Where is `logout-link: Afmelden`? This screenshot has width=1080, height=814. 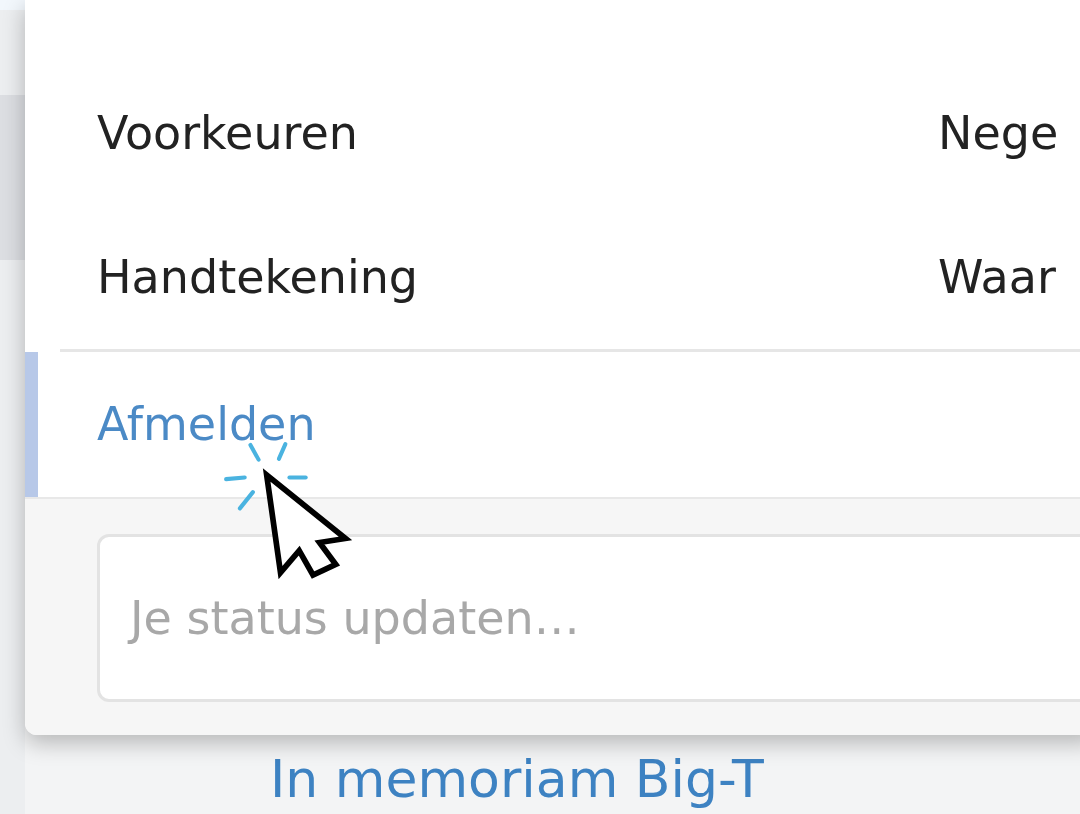 logout-link: Afmelden is located at coordinates (206, 424).